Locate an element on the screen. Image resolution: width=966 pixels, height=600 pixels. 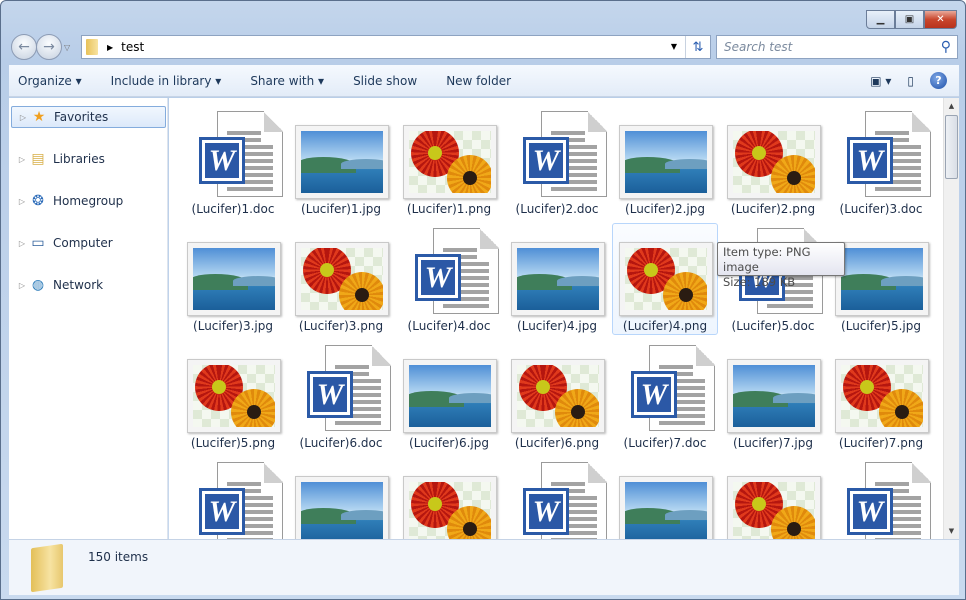
file-item: (Lucifer)7.jpg is located at coordinates (773, 396).